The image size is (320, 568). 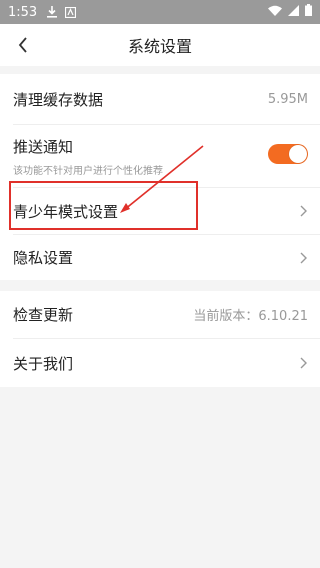 What do you see at coordinates (308, 12) in the screenshot?
I see `battery-icon` at bounding box center [308, 12].